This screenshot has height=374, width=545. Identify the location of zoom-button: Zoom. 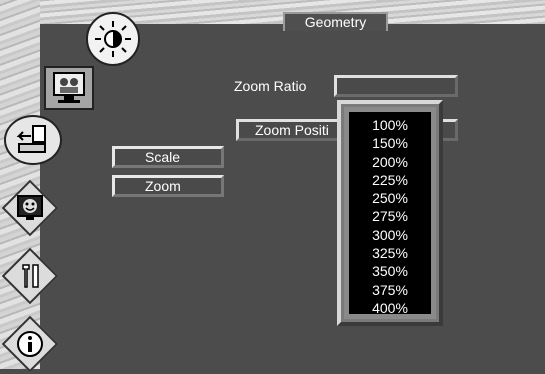
(168, 186).